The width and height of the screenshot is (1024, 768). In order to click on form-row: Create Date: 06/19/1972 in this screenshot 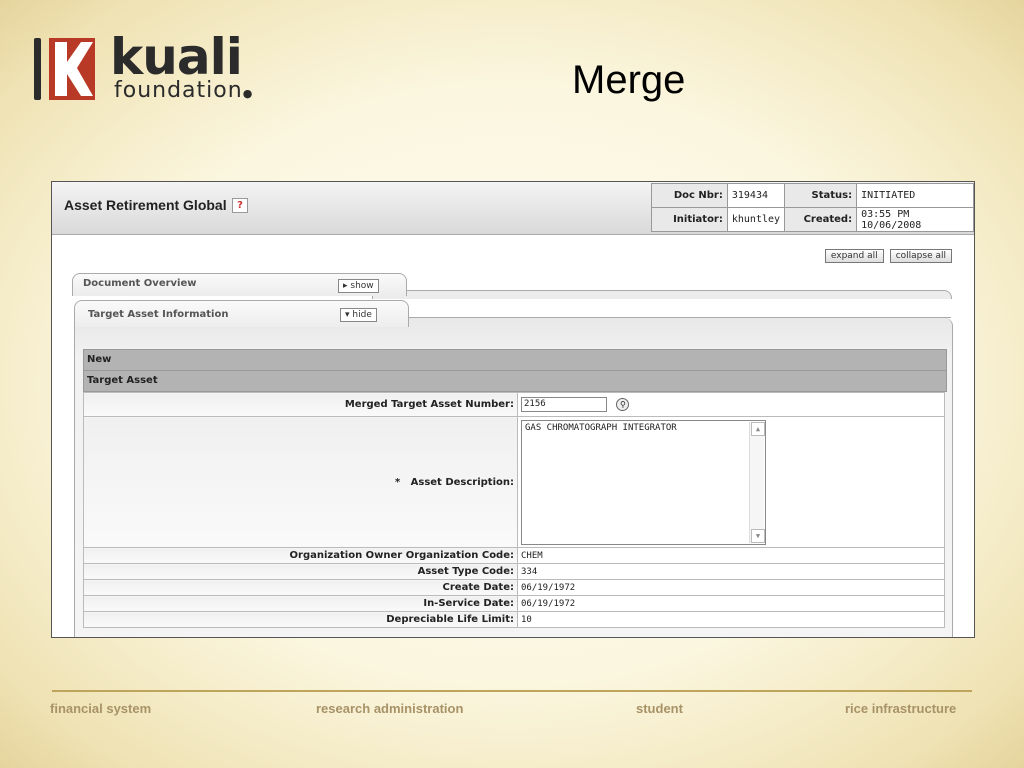, I will do `click(514, 587)`.